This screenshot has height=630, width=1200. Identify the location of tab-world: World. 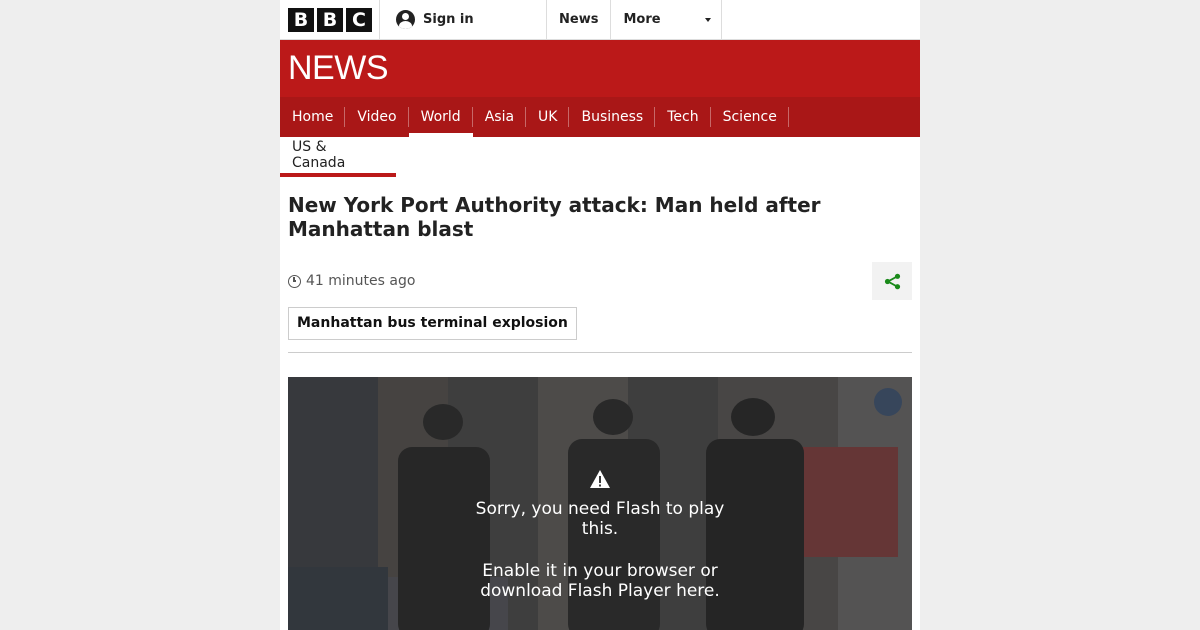
(440, 117).